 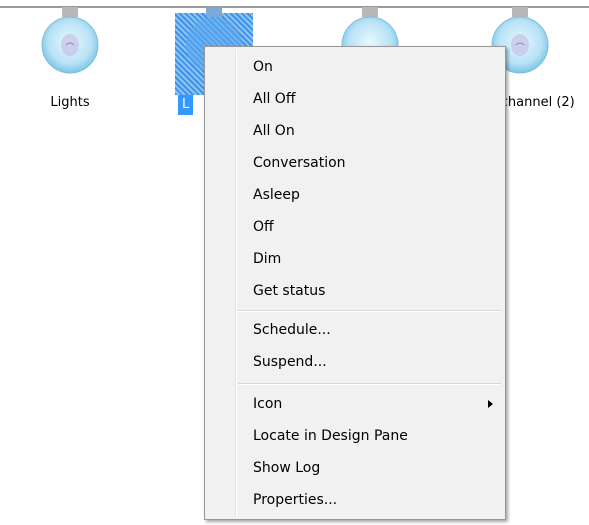 What do you see at coordinates (355, 99) in the screenshot?
I see `menu-item-all-off: All Off` at bounding box center [355, 99].